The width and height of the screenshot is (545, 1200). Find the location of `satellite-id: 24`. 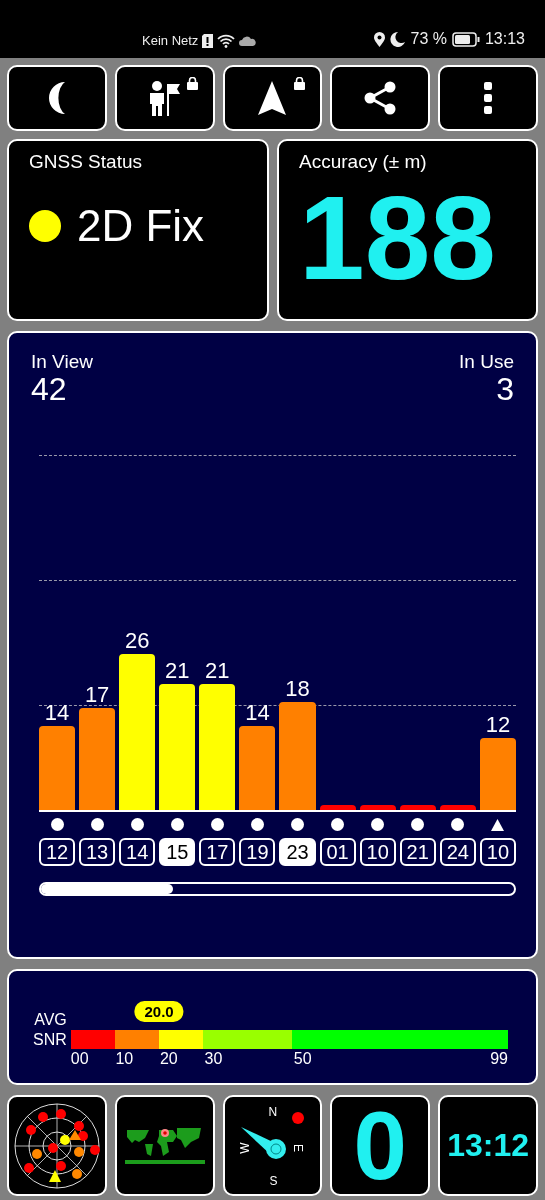

satellite-id: 24 is located at coordinates (457, 851).